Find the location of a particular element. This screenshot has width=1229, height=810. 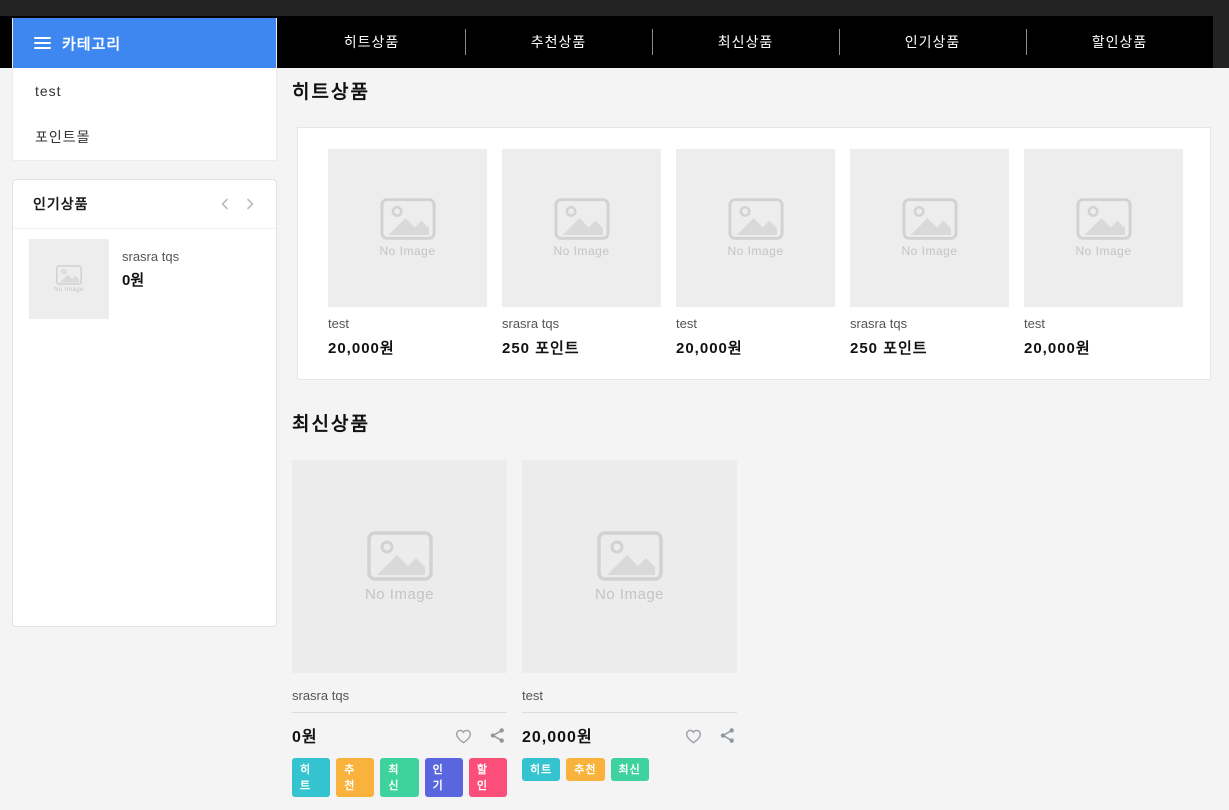

popular-products-panel: 인기상품 No Image srasra tqs 0원 is located at coordinates (144, 403).